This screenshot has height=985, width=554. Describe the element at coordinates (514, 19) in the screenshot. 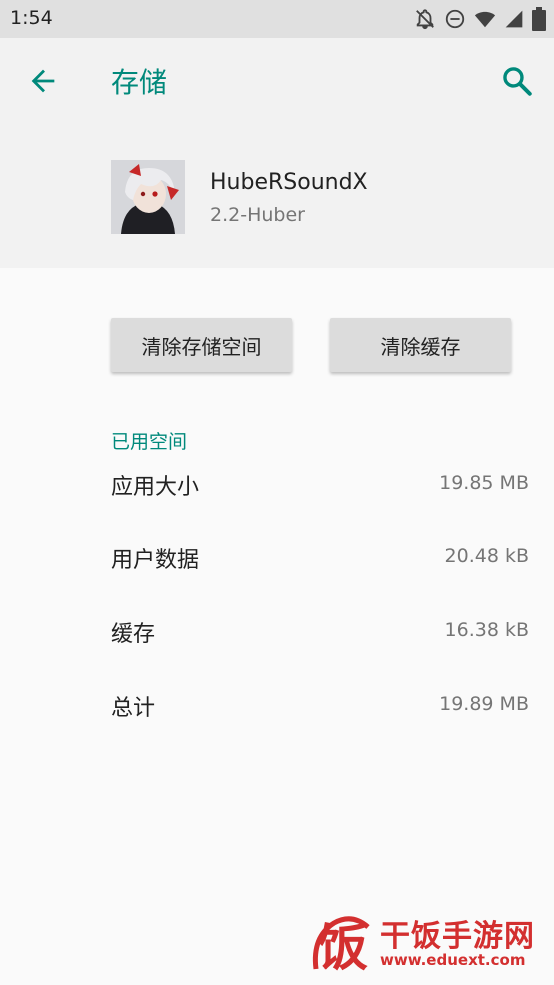

I see `signal-icon` at that location.